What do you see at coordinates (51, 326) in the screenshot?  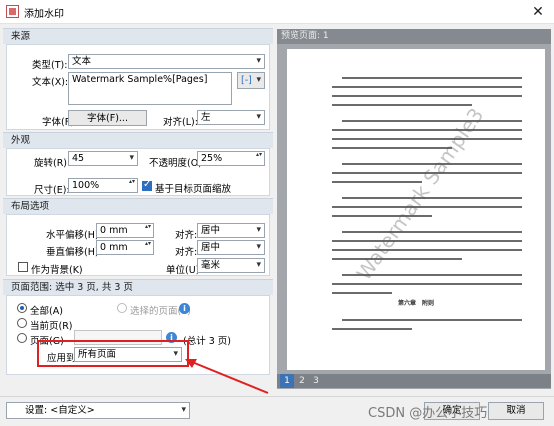 I see `current-page-label: 当前页(R)` at bounding box center [51, 326].